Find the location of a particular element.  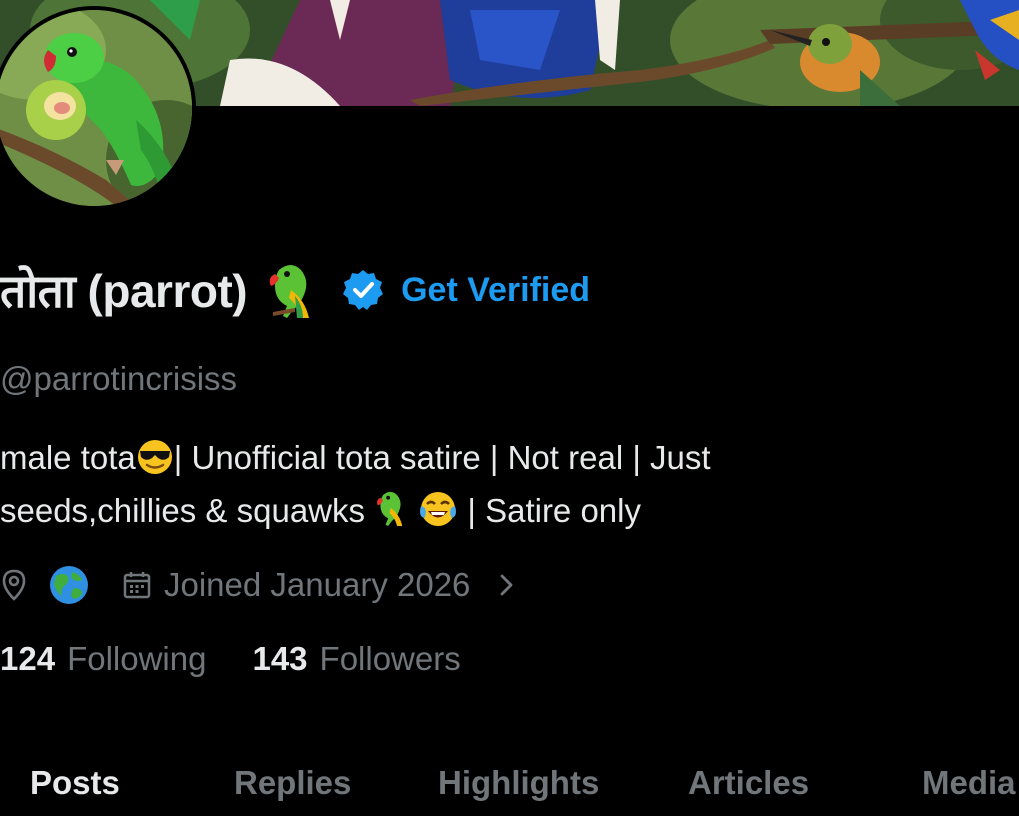

get-verified-link: Get Verified is located at coordinates (495, 290).